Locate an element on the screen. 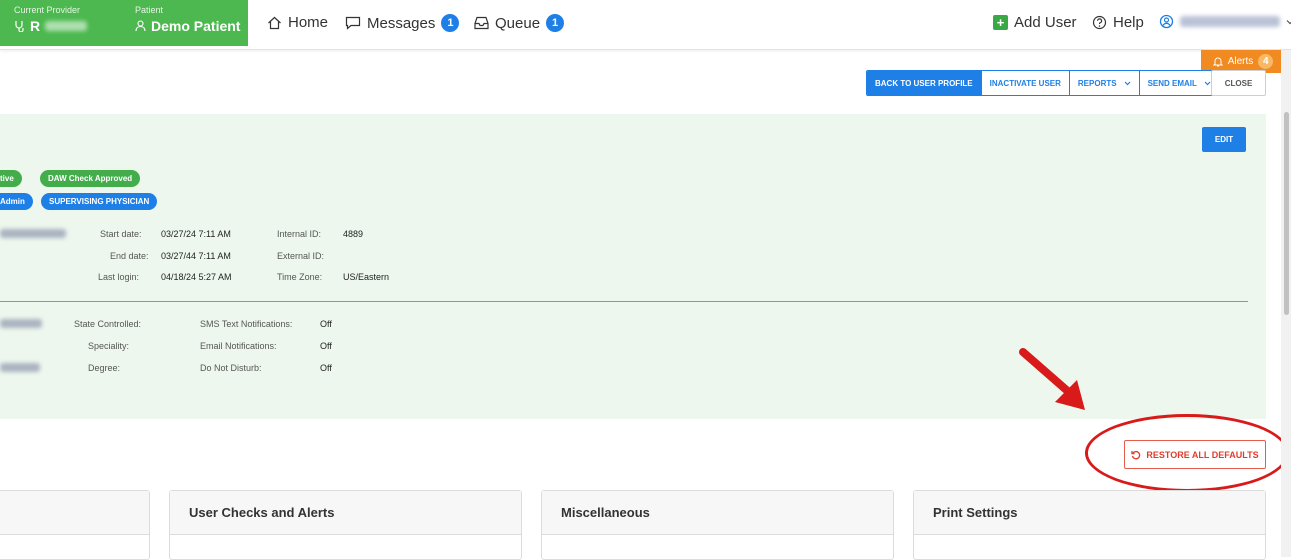  chat-icon is located at coordinates (353, 23).